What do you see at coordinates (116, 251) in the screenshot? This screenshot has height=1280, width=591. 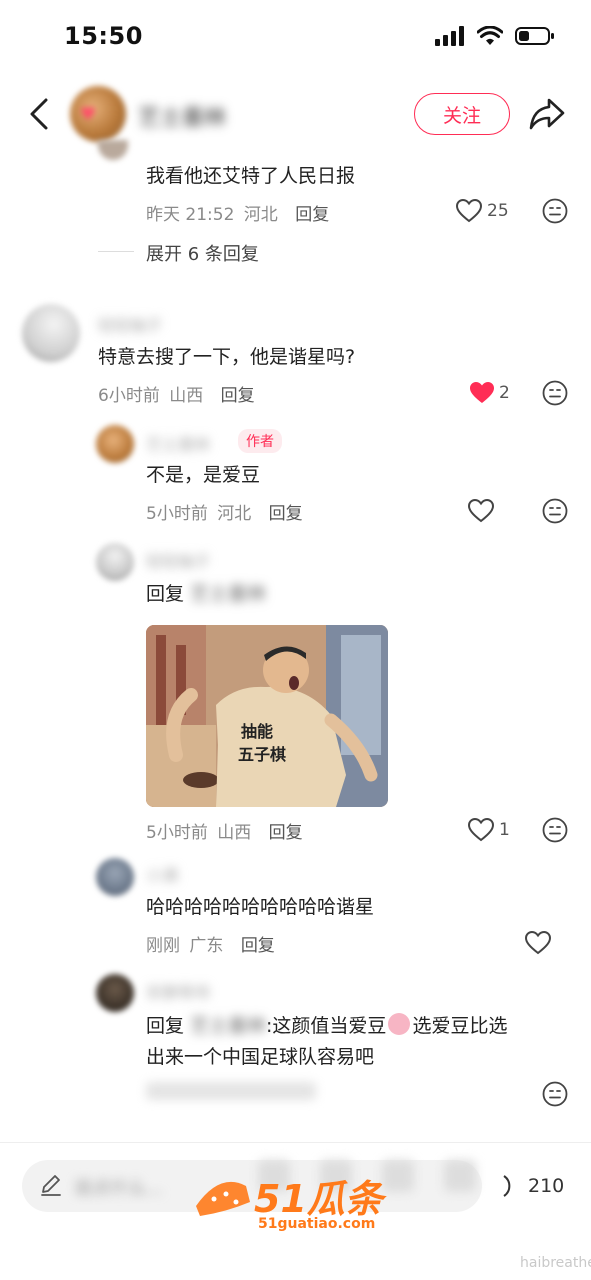 I see `divider` at bounding box center [116, 251].